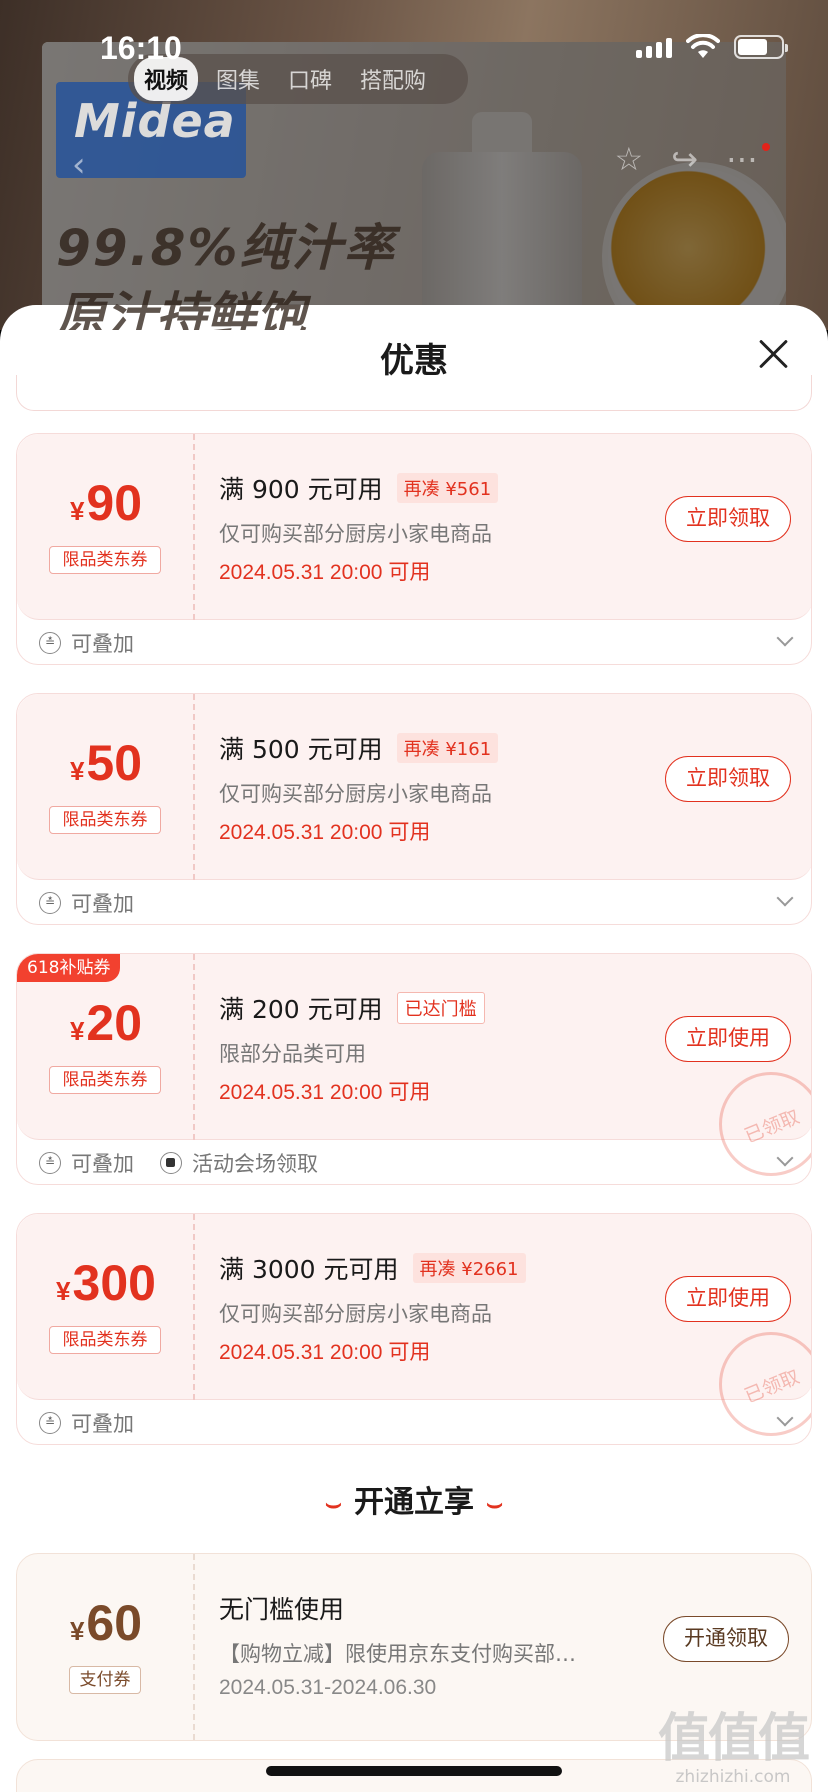  Describe the element at coordinates (469, 1268) in the screenshot. I see `coupon-gap-tag: 再凑 ¥2661` at that location.